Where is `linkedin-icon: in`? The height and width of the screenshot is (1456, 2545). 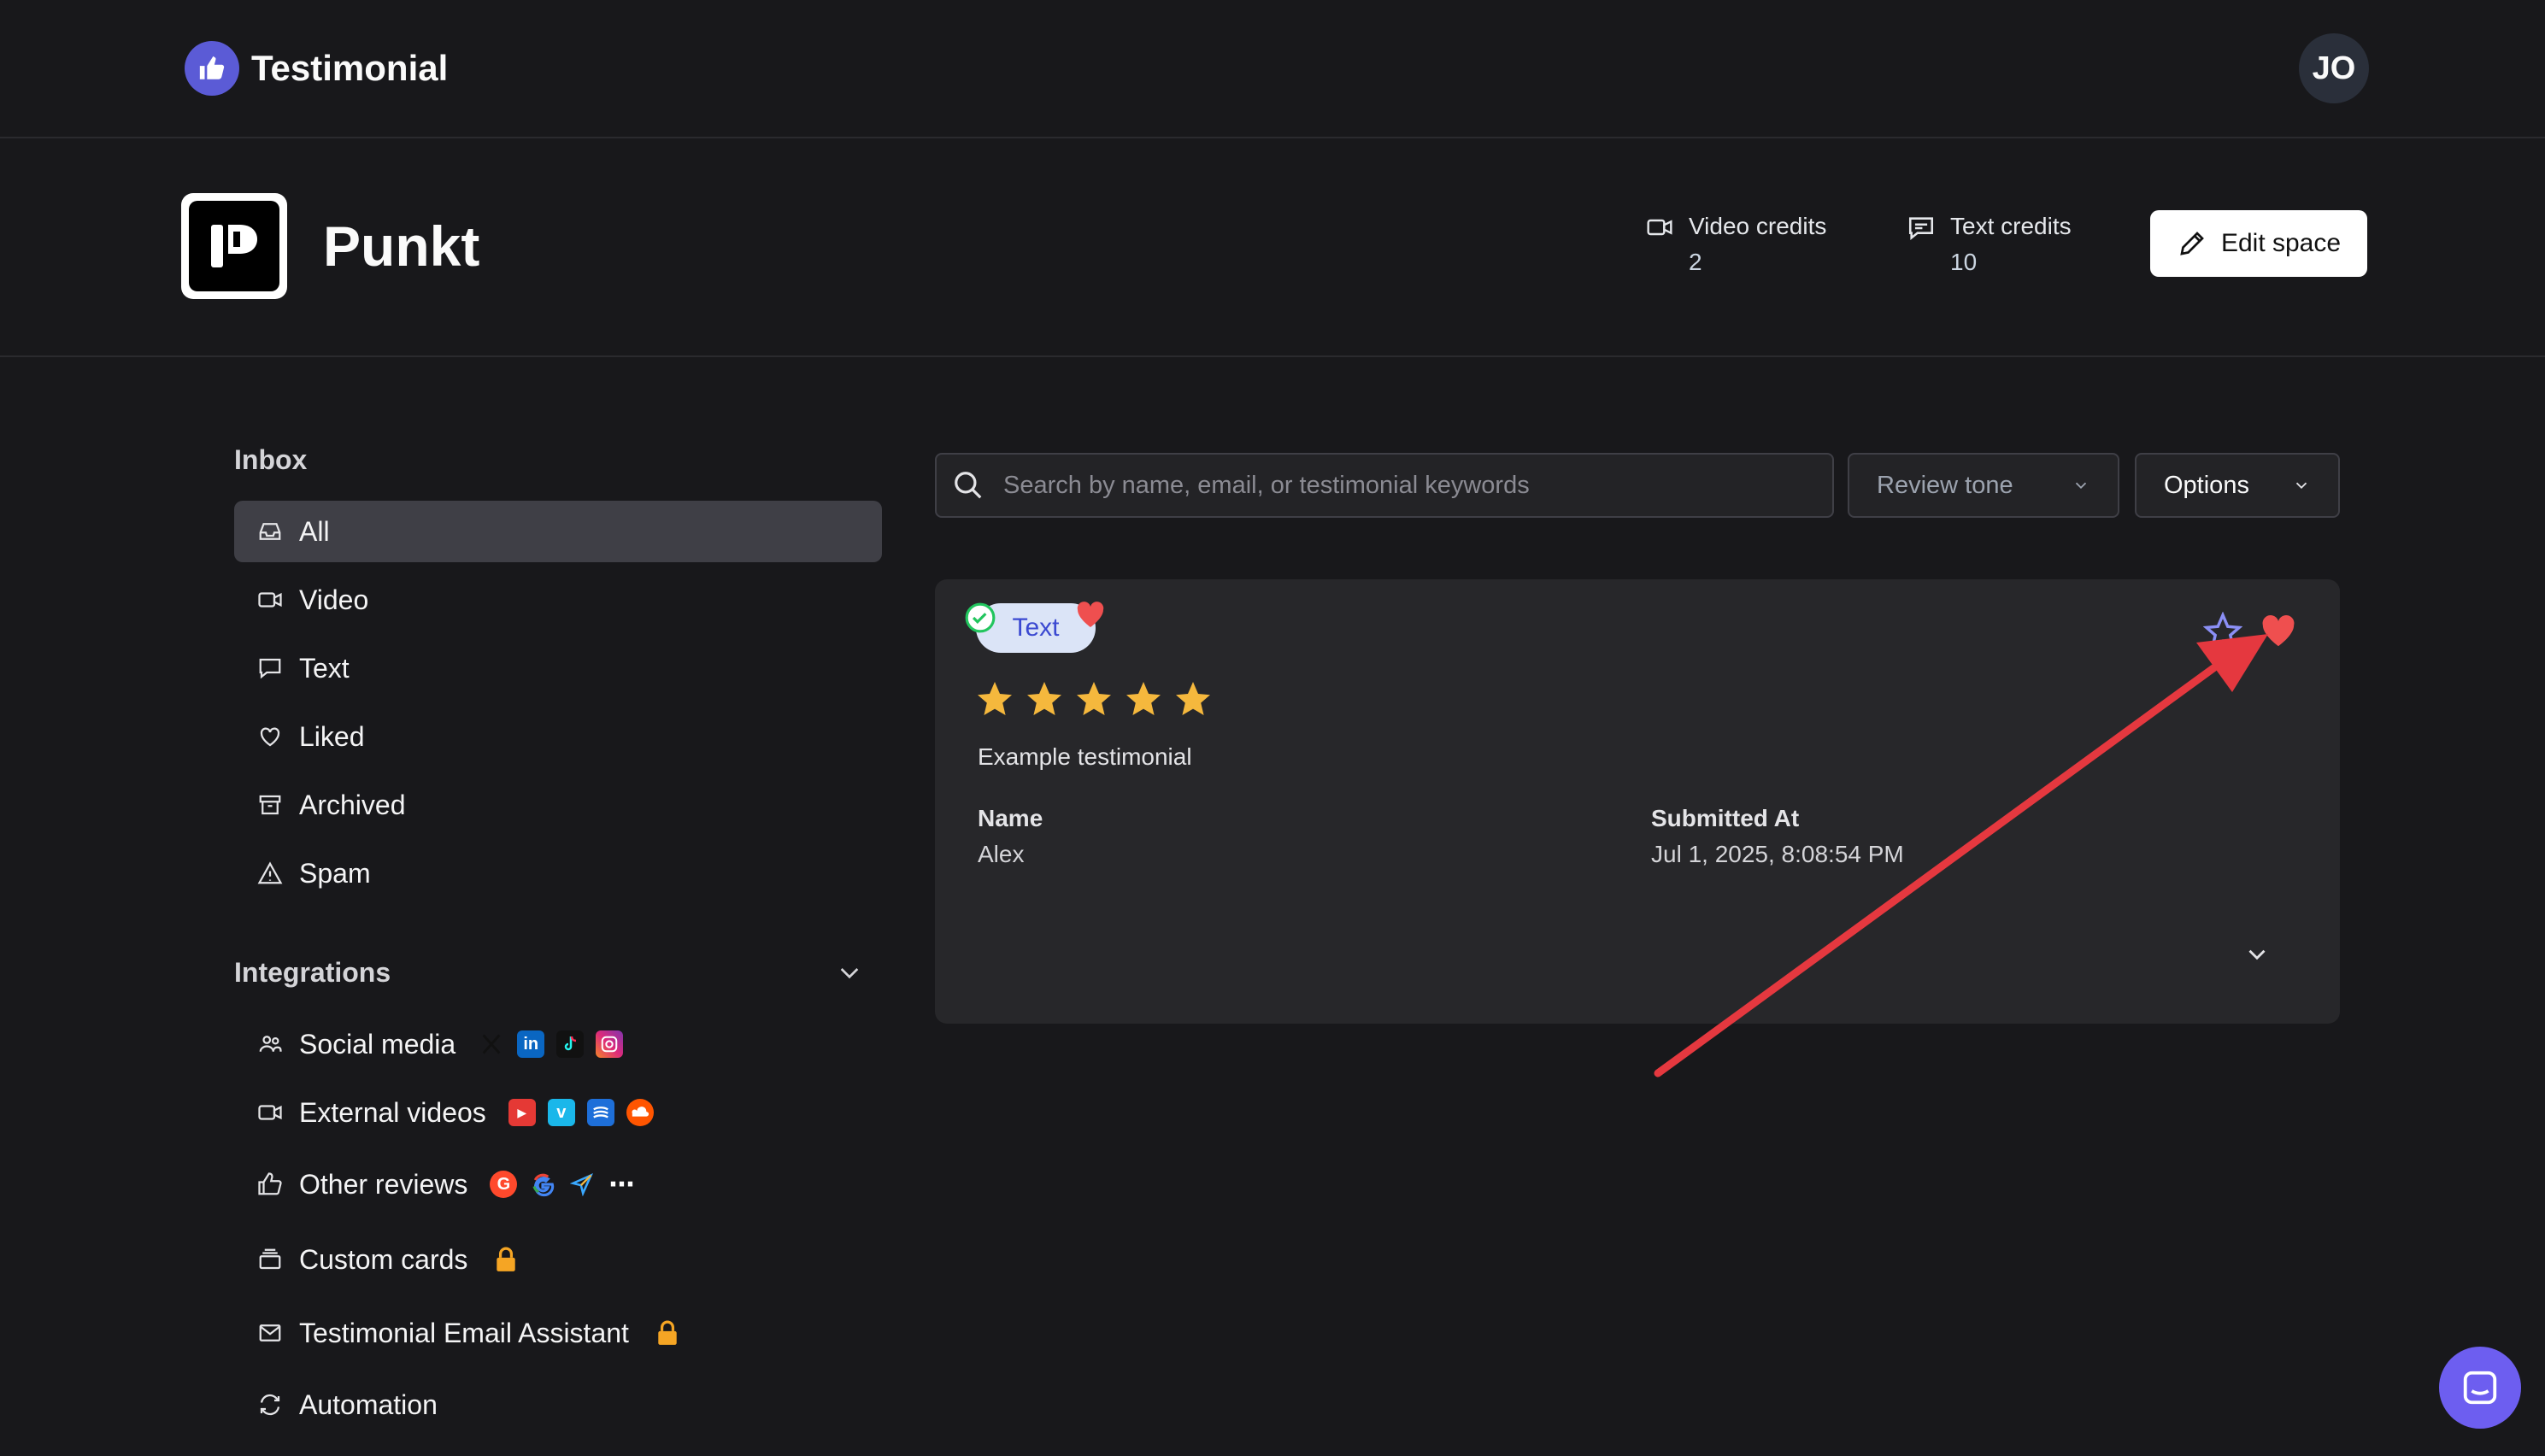 linkedin-icon: in is located at coordinates (531, 1044).